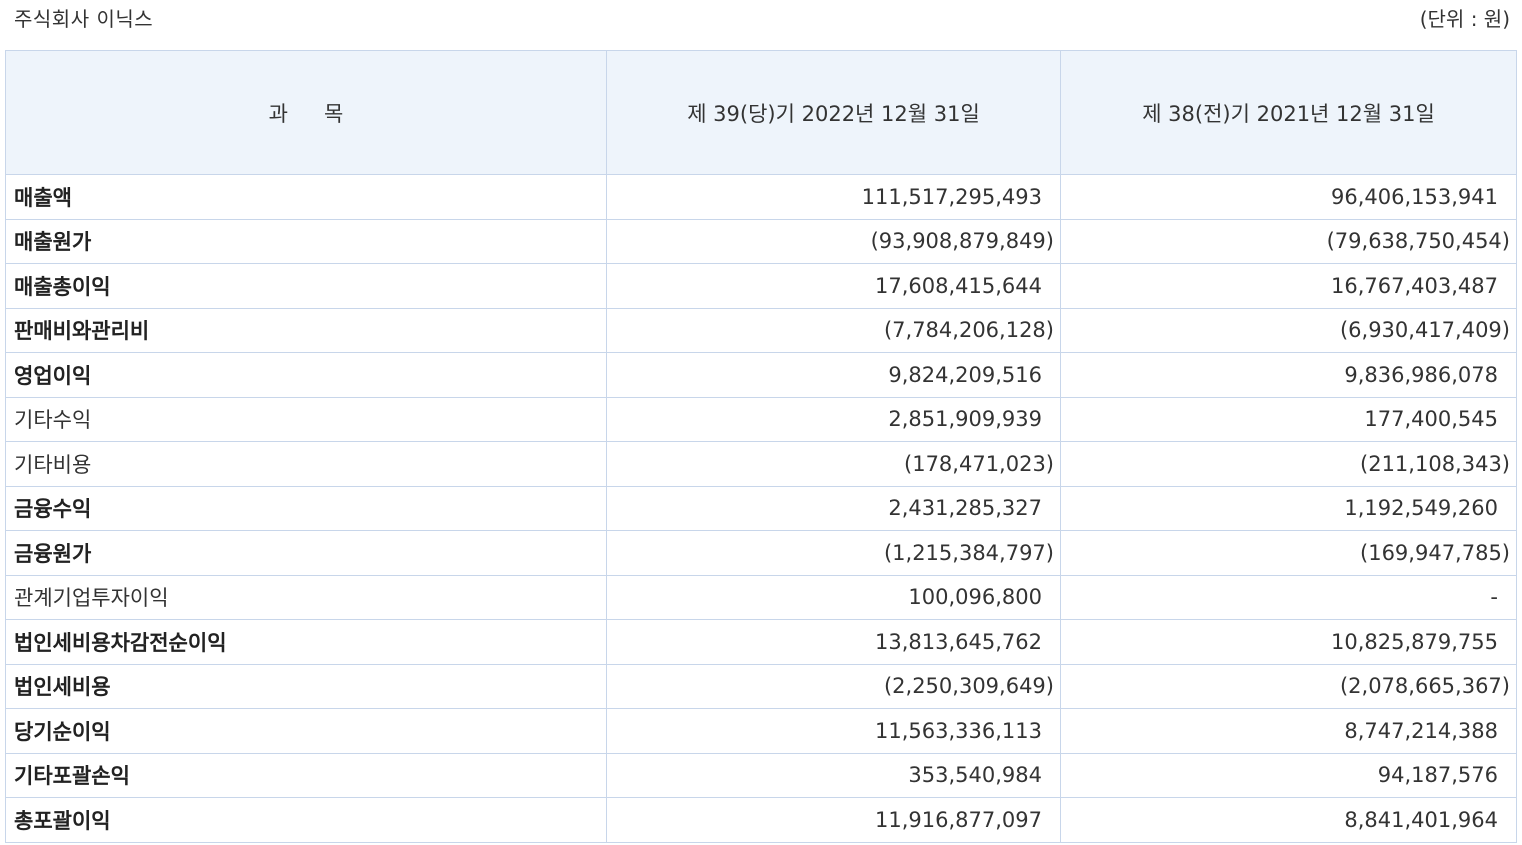 The width and height of the screenshot is (1522, 845). What do you see at coordinates (833, 597) in the screenshot?
I see `current-period-value-cell: 100,096,800` at bounding box center [833, 597].